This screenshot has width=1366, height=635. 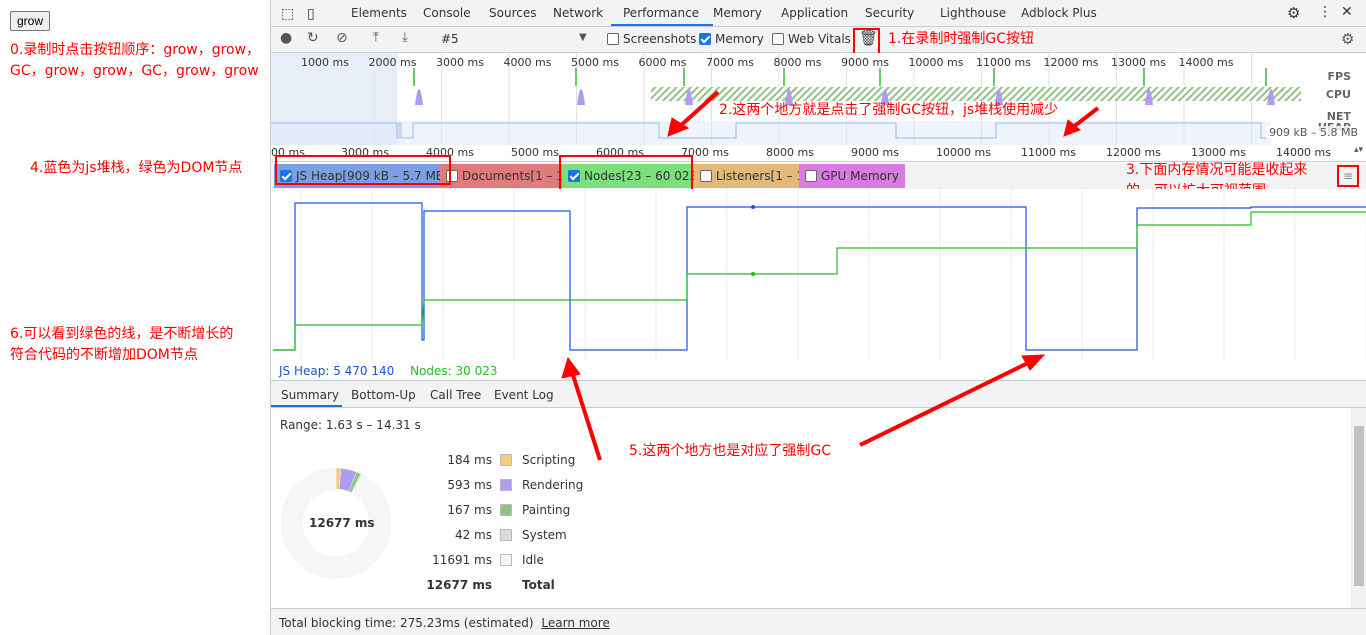 I want to click on inspect-element-icon: ⬚, so click(x=287, y=14).